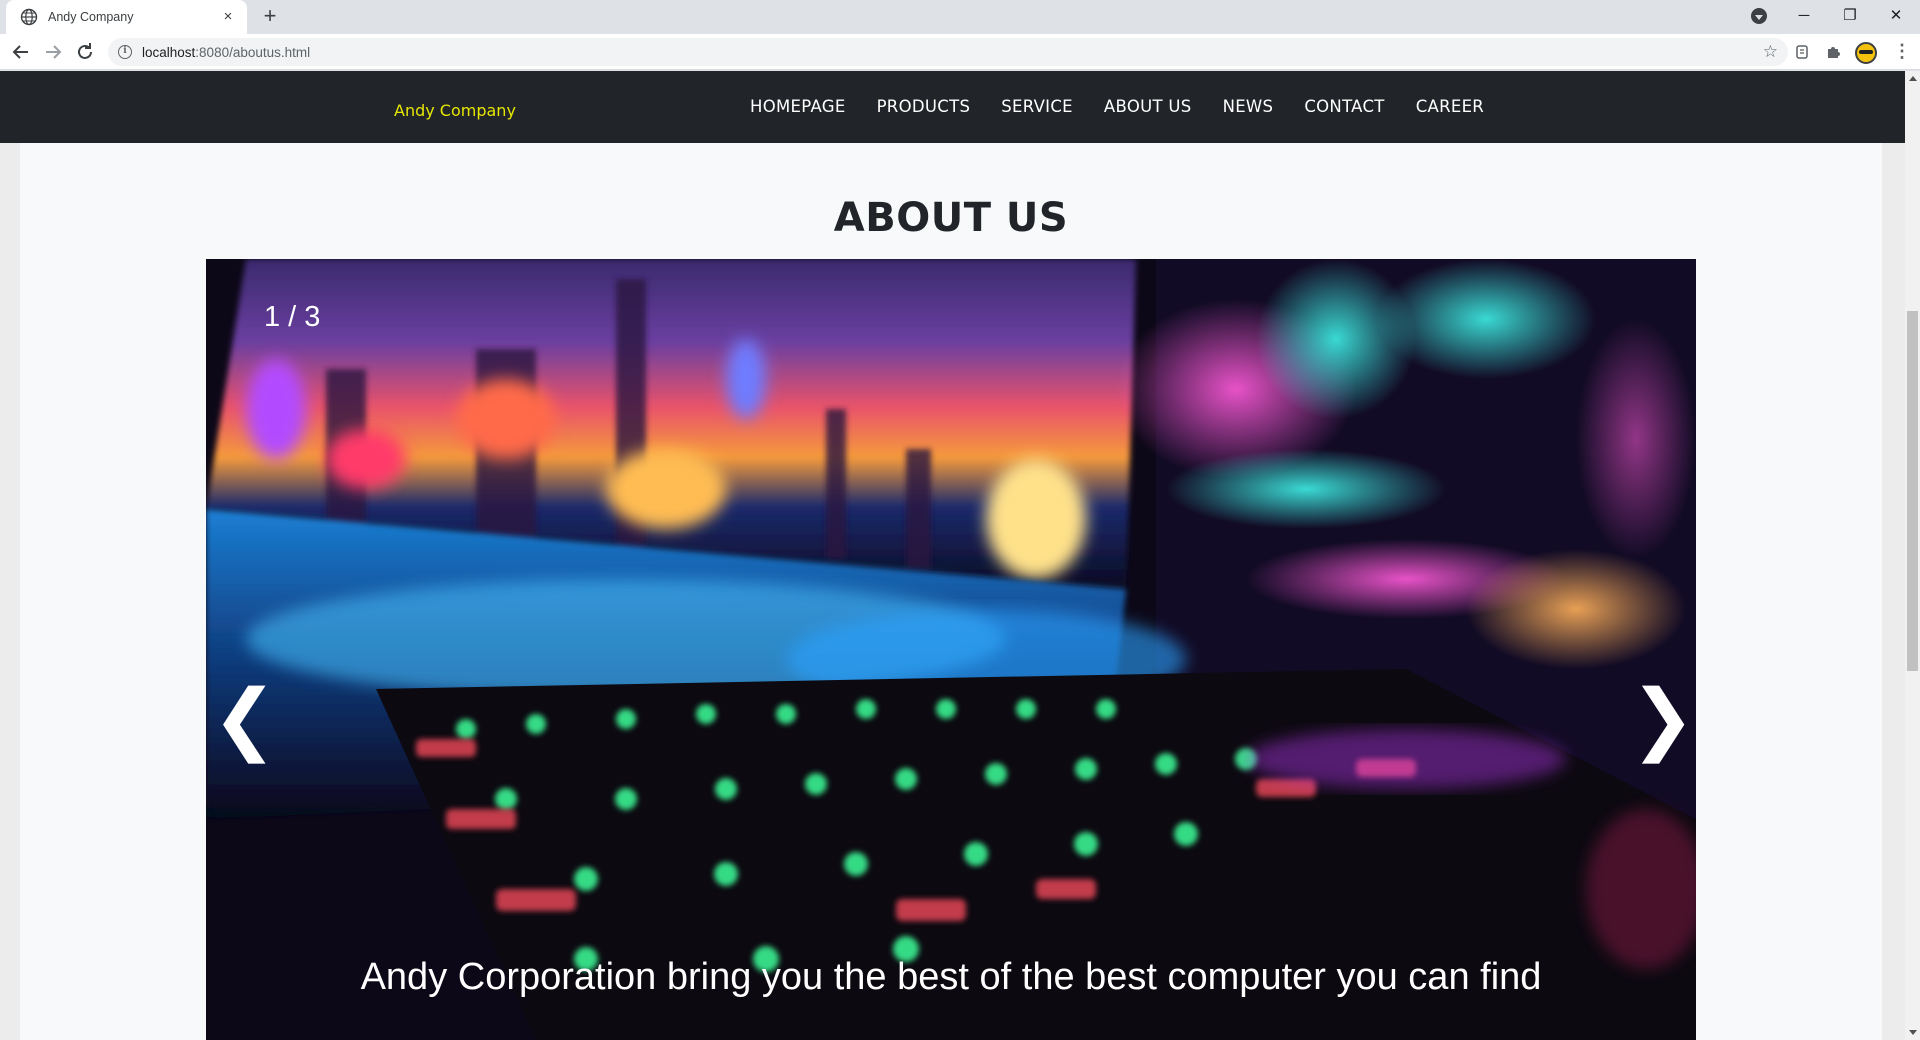 The image size is (1920, 1040). Describe the element at coordinates (292, 317) in the screenshot. I see `slide-counter: 1 / 3` at that location.